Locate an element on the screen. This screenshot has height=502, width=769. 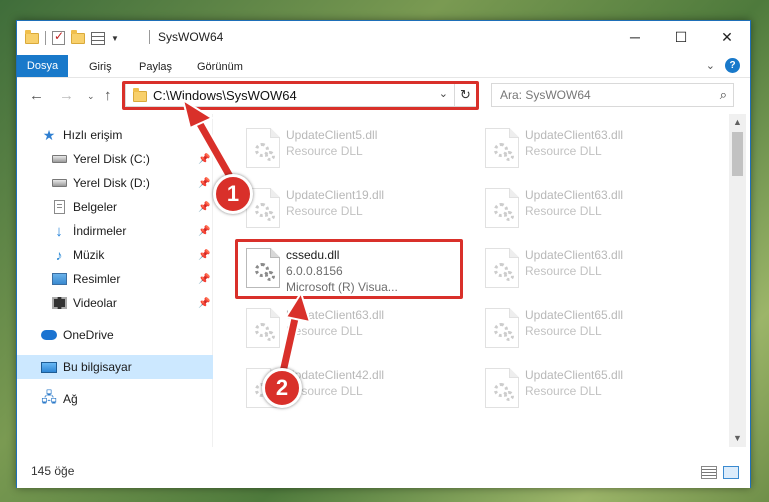
annotation-arrows is located at coordinates (246, 237).